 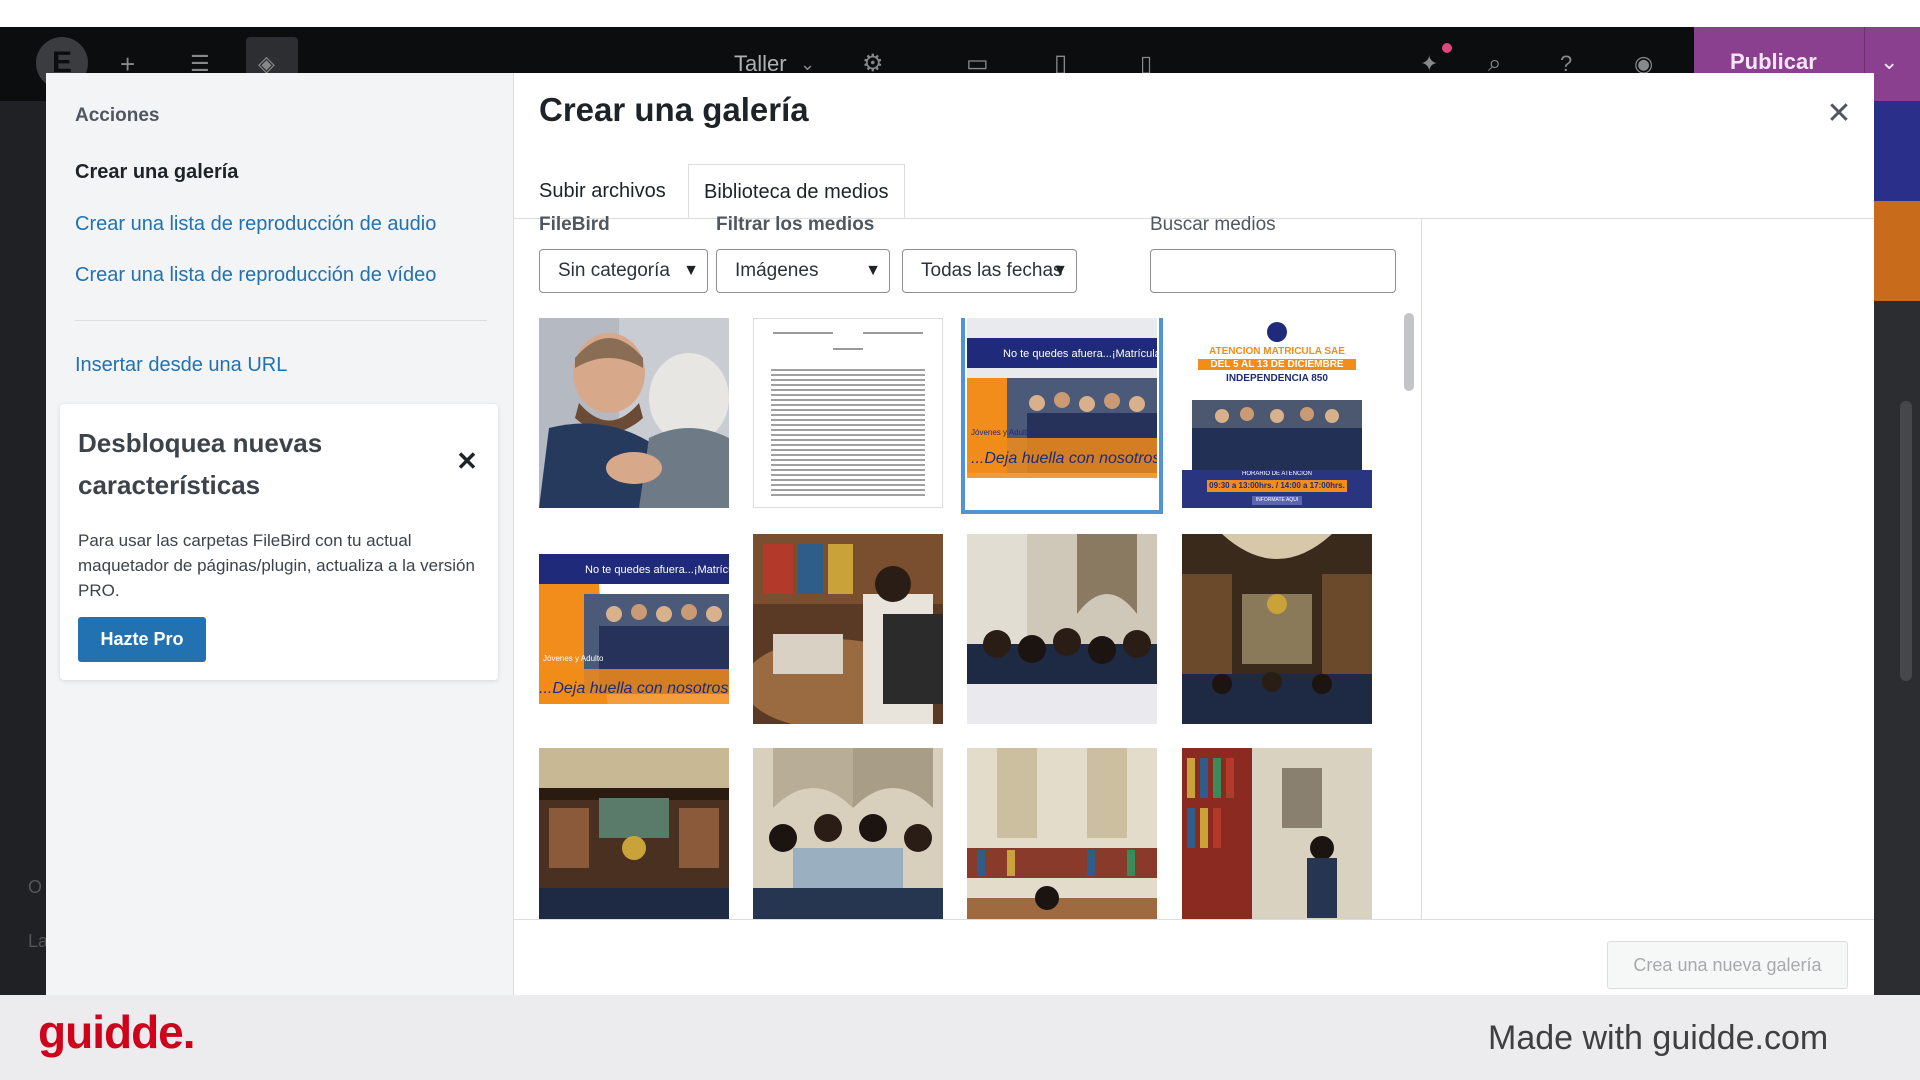 What do you see at coordinates (1213, 224) in the screenshot?
I see `search-label: Buscar medios` at bounding box center [1213, 224].